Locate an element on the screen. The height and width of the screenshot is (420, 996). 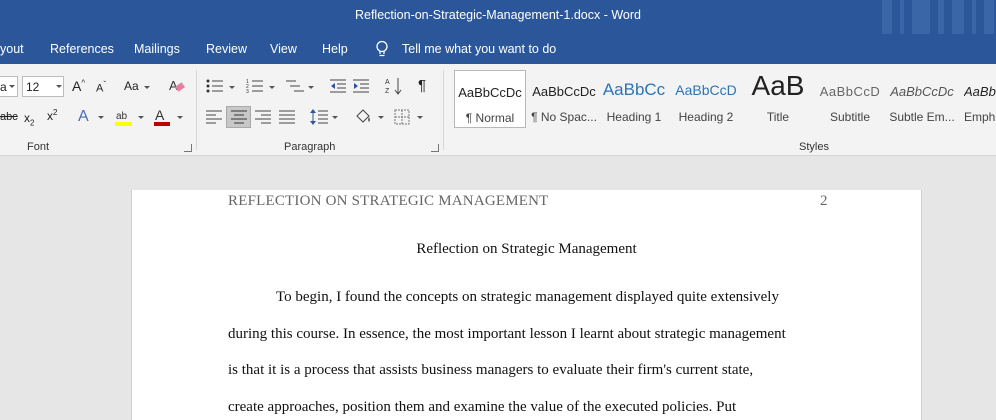
strikethrough-icon: abc is located at coordinates (9, 117).